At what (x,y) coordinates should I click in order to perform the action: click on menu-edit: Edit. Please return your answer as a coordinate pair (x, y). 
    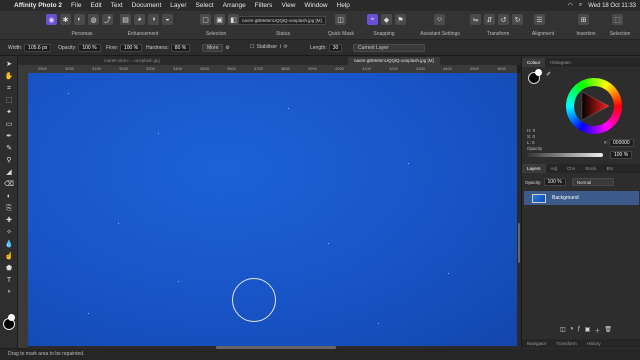
    Looking at the image, I should click on (96, 5).